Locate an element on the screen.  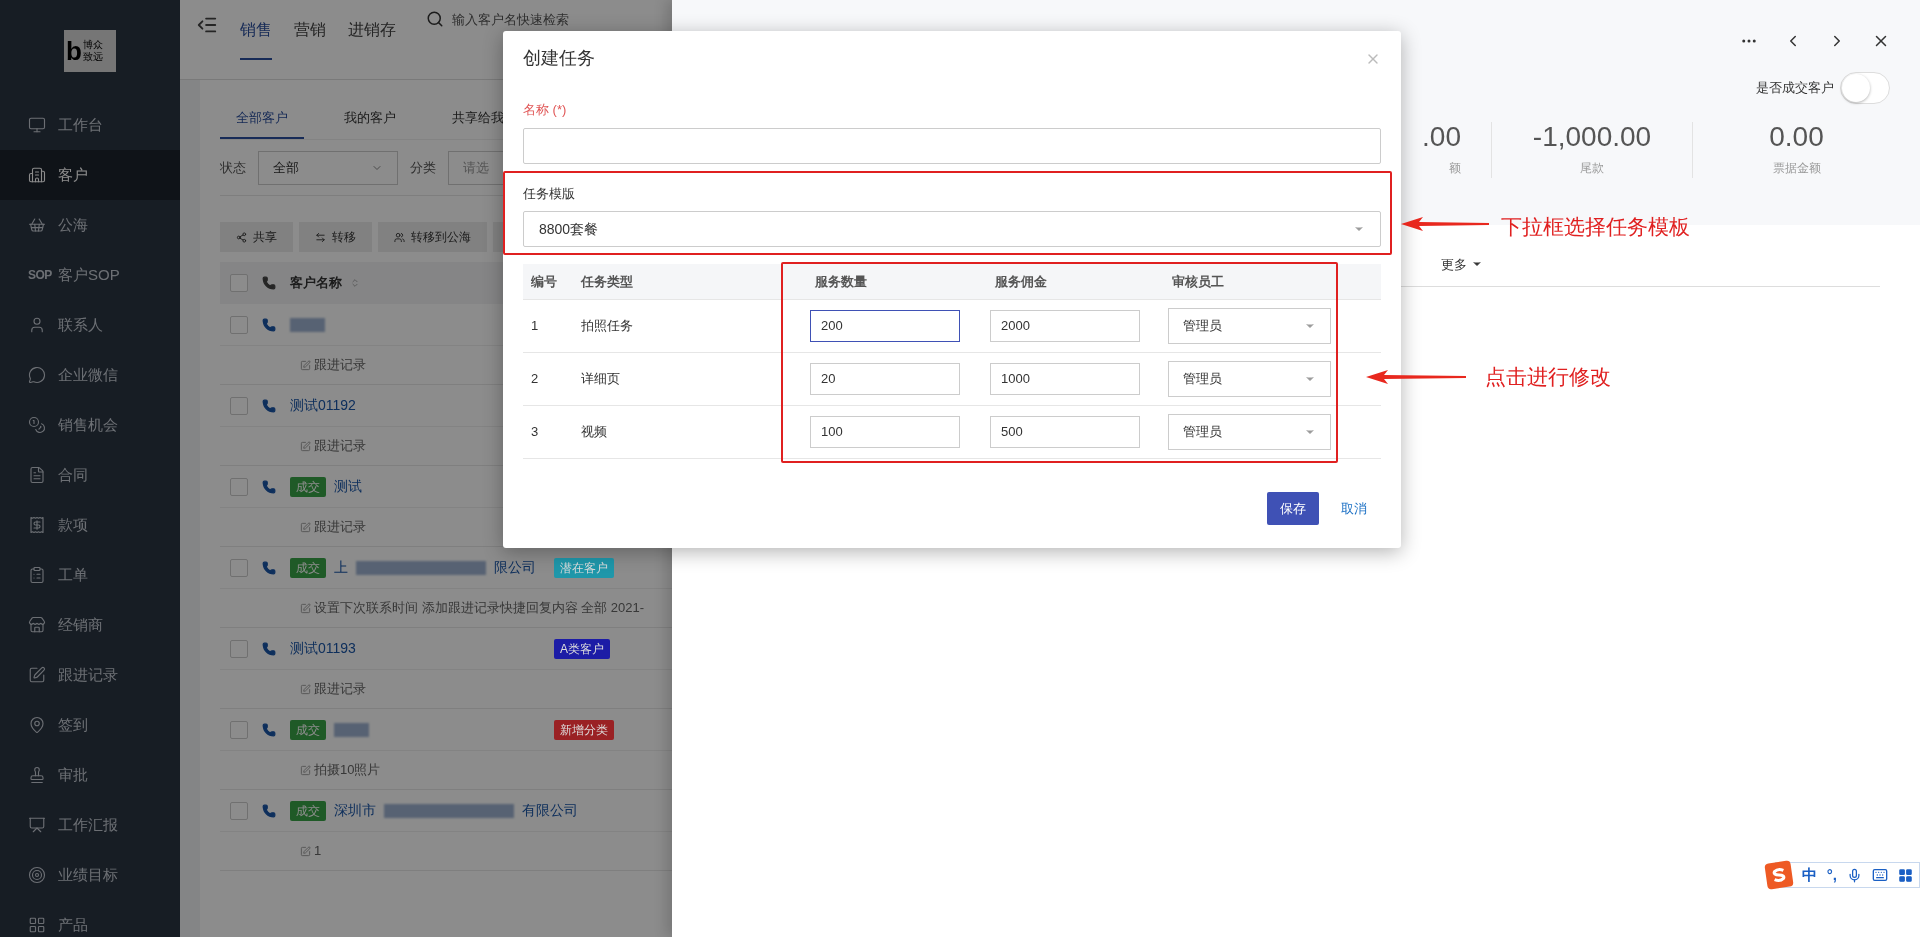
column-header: 客户名称 is located at coordinates (316, 283).